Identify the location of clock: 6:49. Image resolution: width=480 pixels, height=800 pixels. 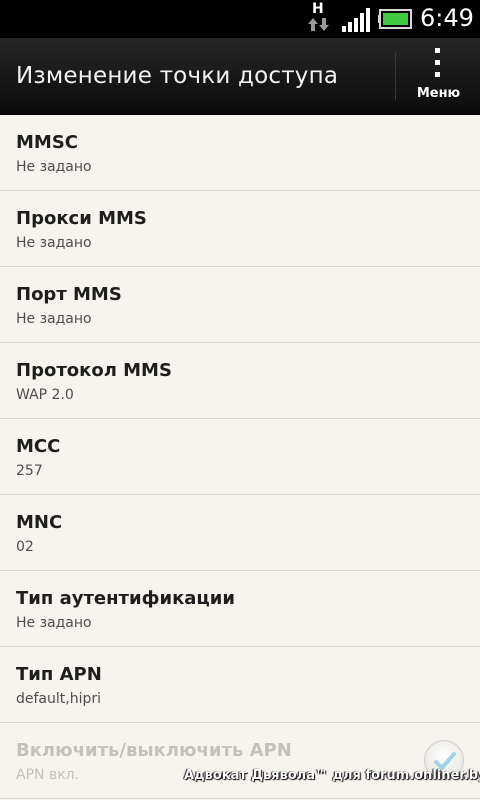
(447, 18).